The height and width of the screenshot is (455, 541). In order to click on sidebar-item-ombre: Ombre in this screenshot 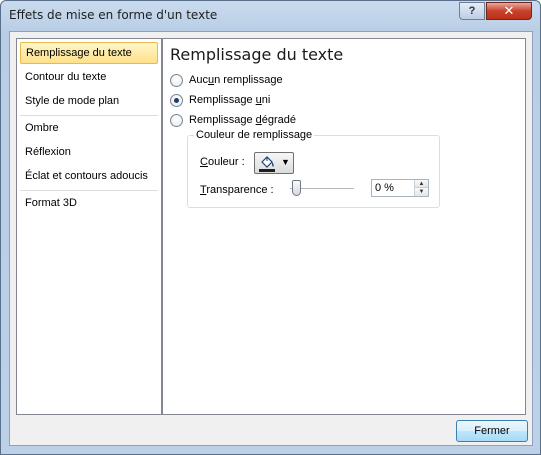, I will do `click(89, 128)`.